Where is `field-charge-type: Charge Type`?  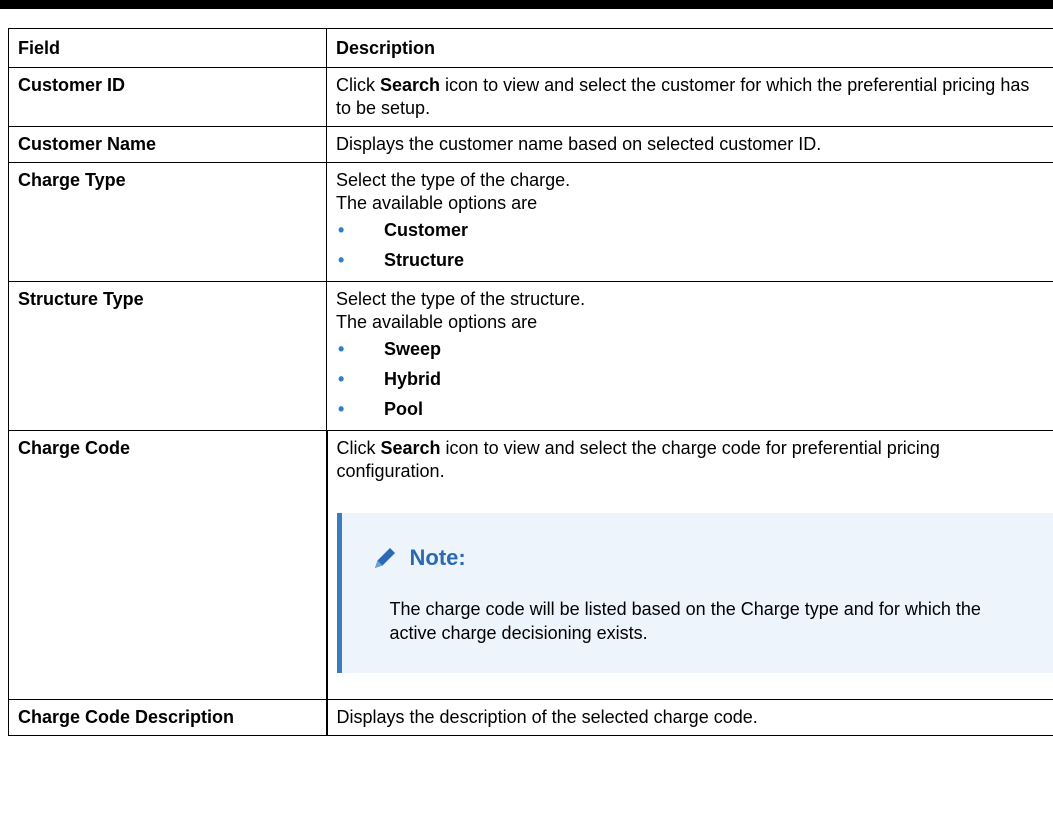 field-charge-type: Charge Type is located at coordinates (167, 222).